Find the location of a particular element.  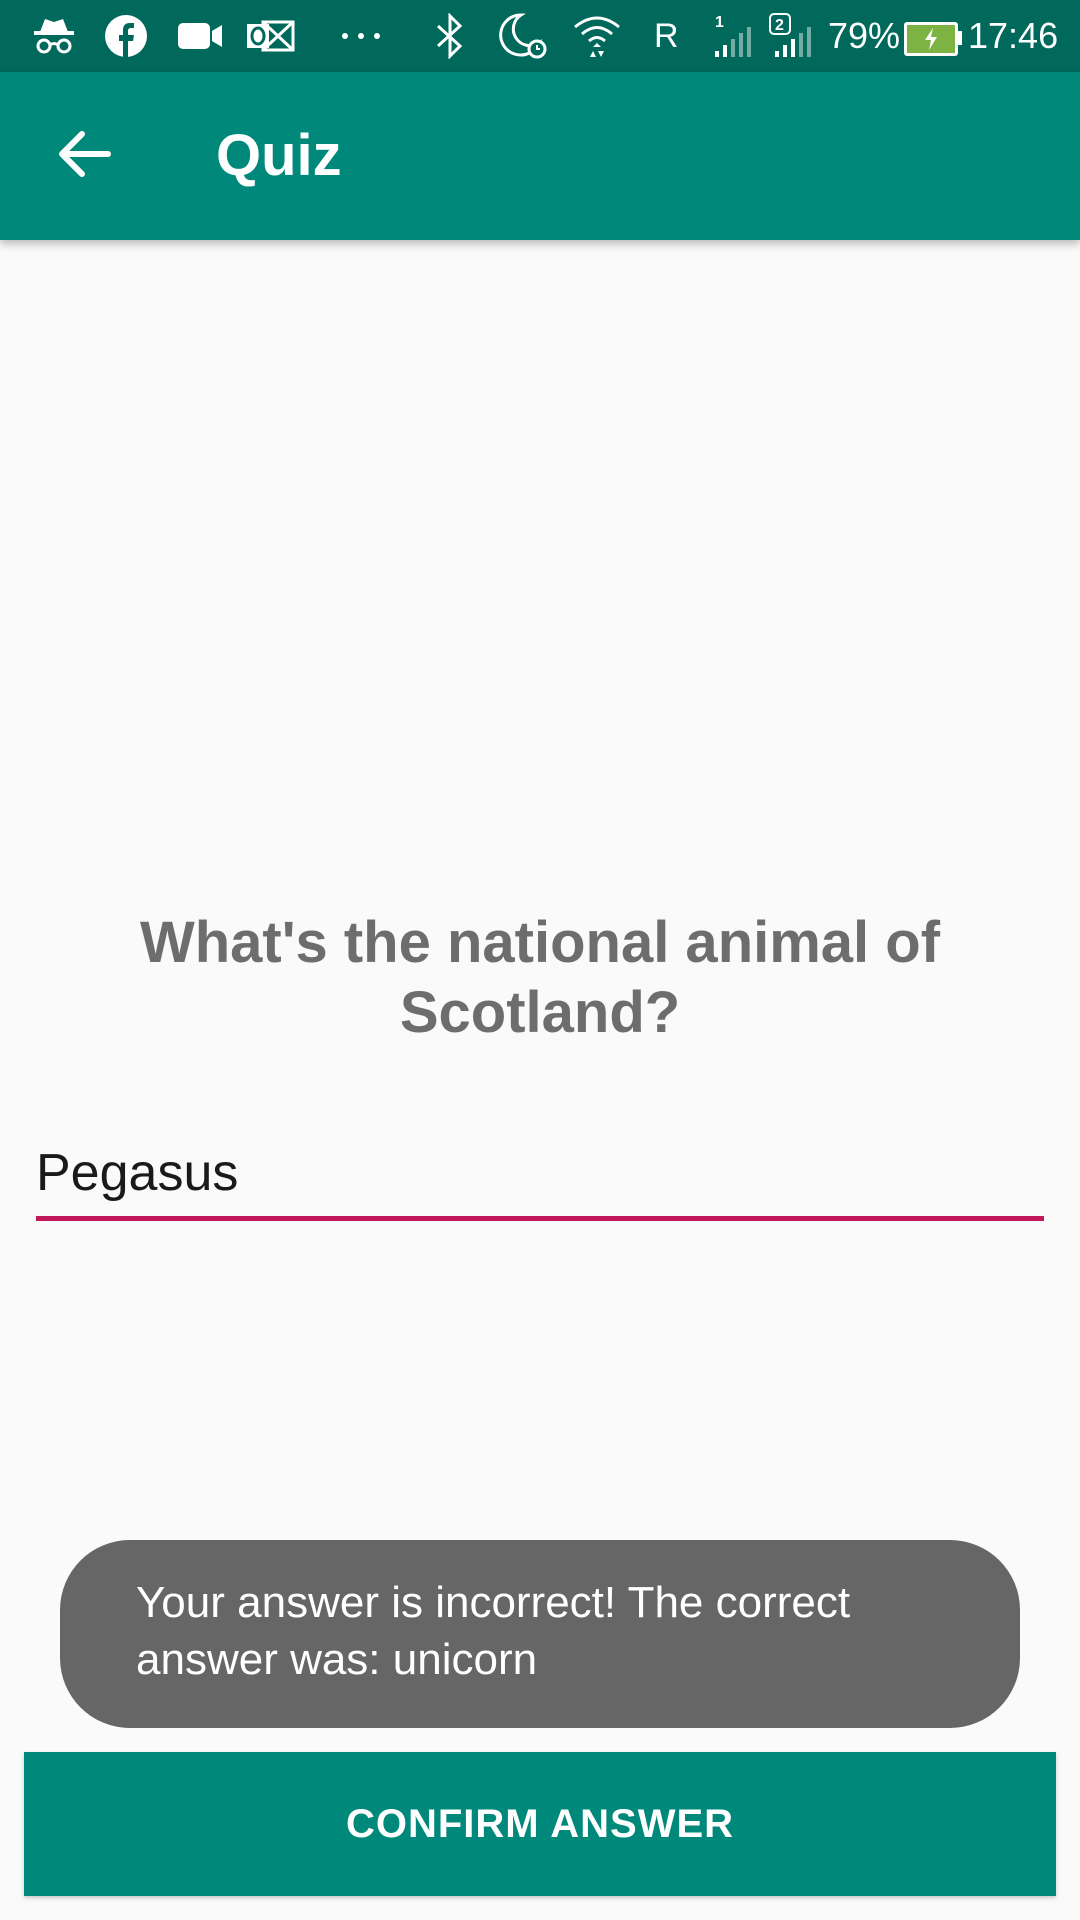

incognito-icon is located at coordinates (54, 36).